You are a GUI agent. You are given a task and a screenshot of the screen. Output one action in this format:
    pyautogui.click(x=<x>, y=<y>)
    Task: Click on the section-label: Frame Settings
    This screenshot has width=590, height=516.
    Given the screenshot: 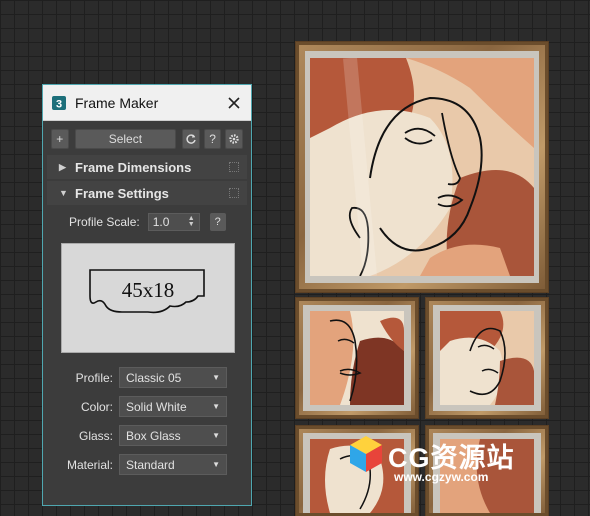 What is the action you would take?
    pyautogui.click(x=122, y=193)
    